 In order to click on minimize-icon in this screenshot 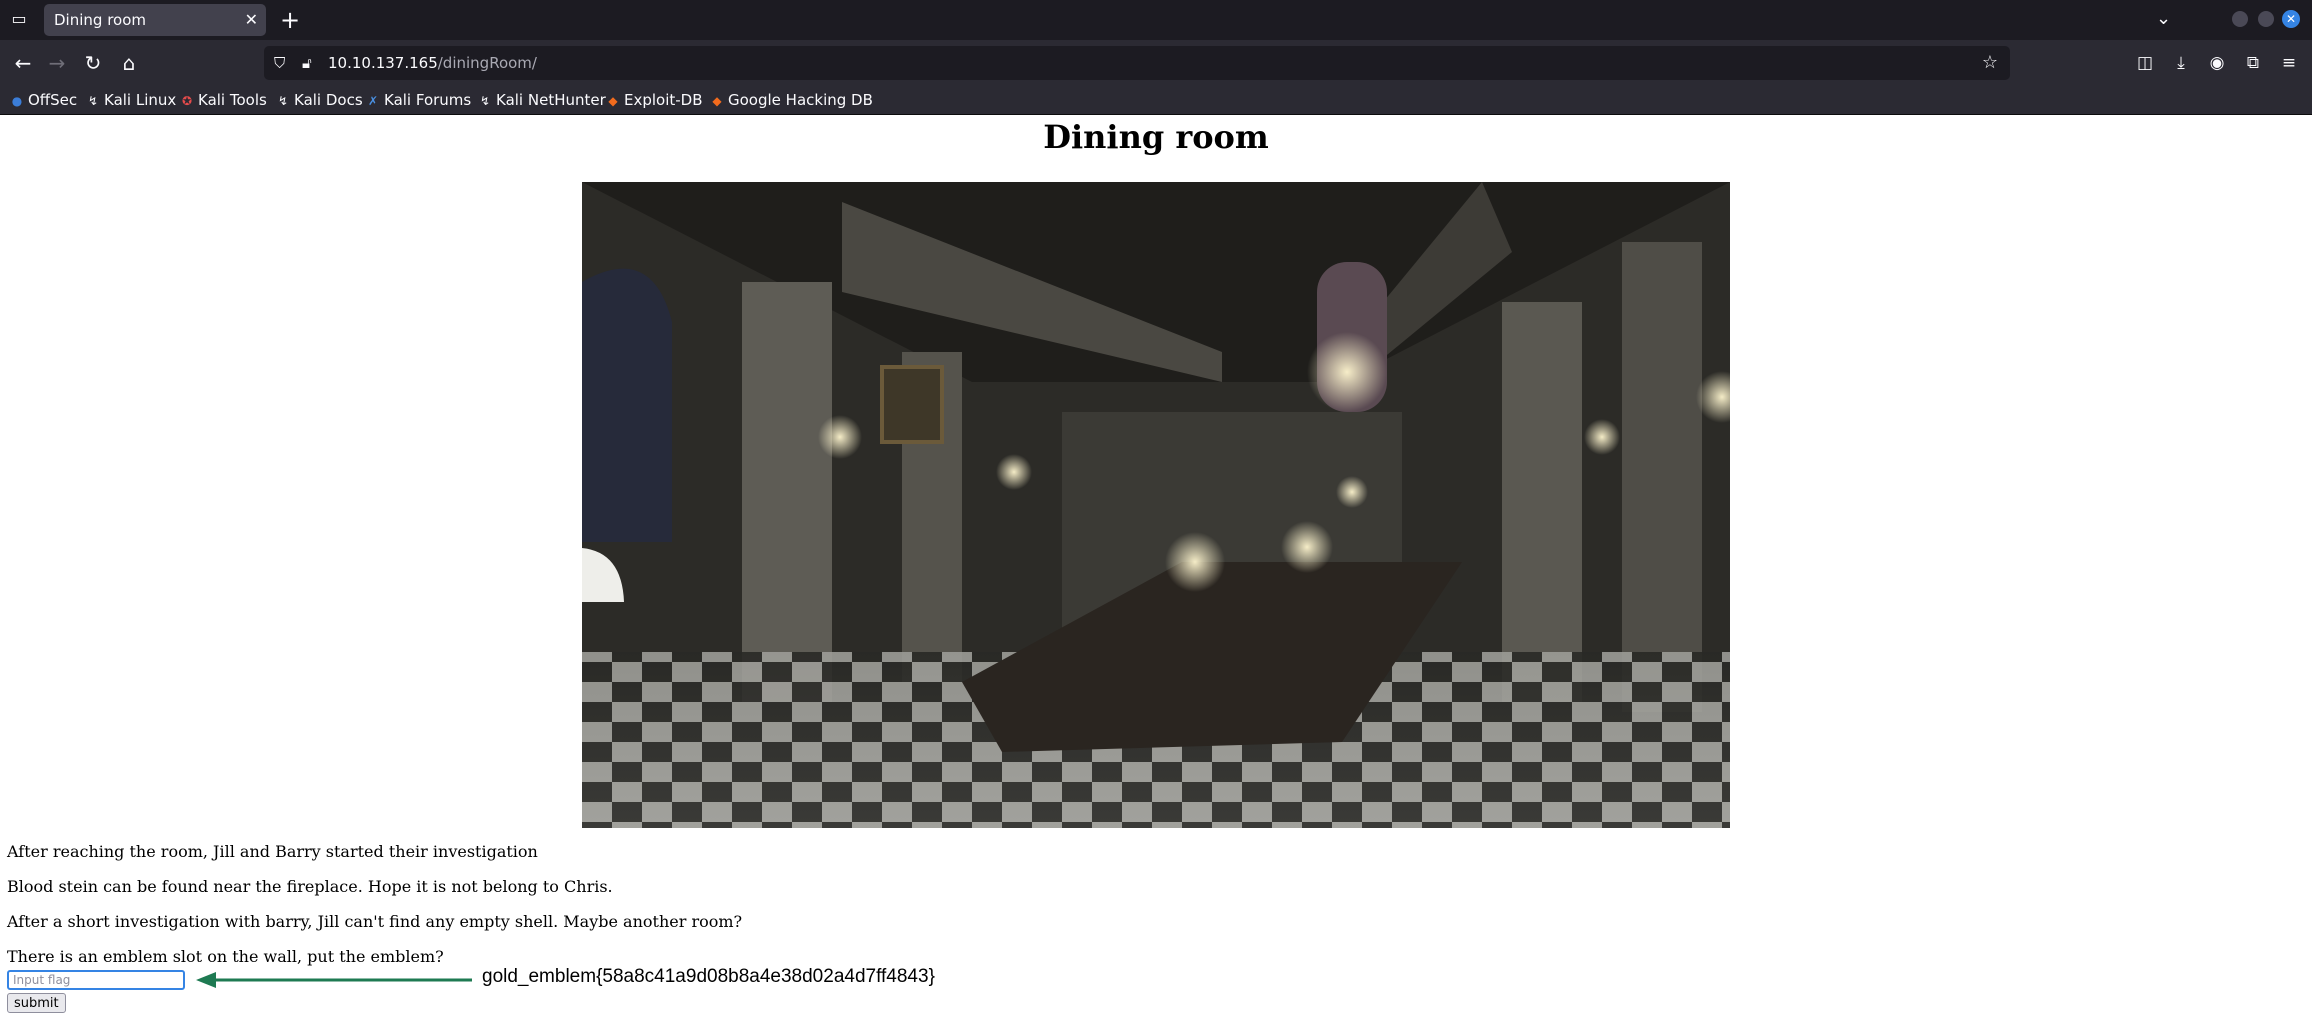, I will do `click(2240, 19)`.